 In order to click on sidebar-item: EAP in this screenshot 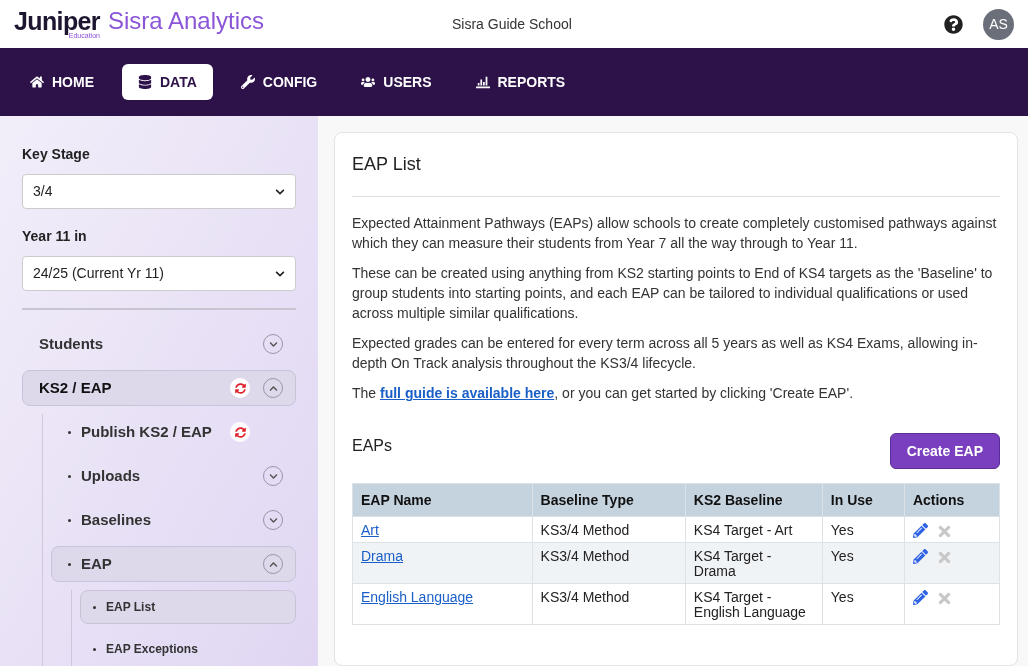, I will do `click(173, 564)`.